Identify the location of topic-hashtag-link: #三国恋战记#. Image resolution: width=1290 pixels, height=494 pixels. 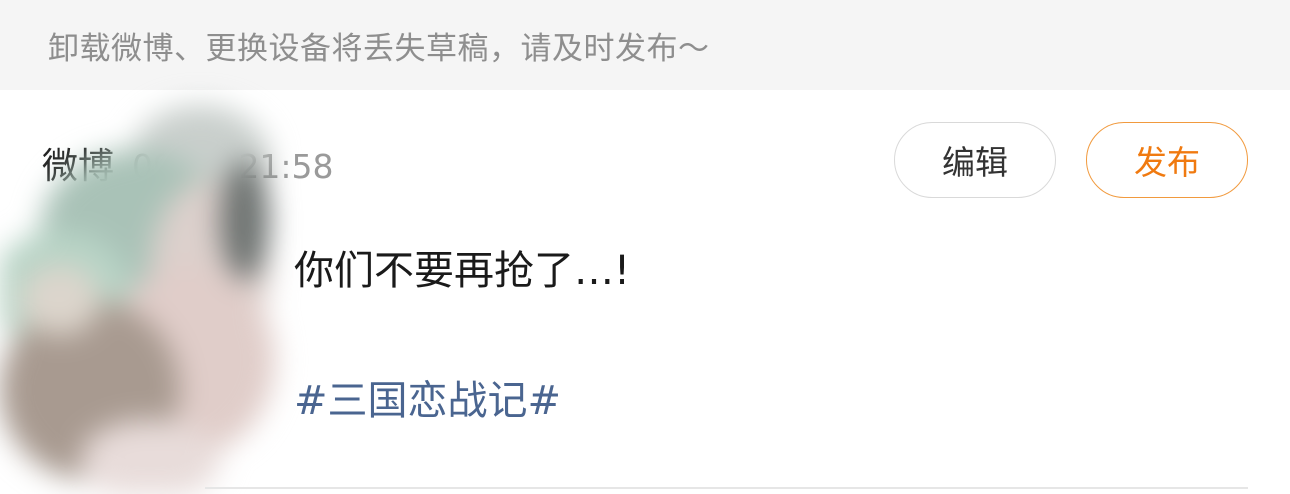
(427, 397).